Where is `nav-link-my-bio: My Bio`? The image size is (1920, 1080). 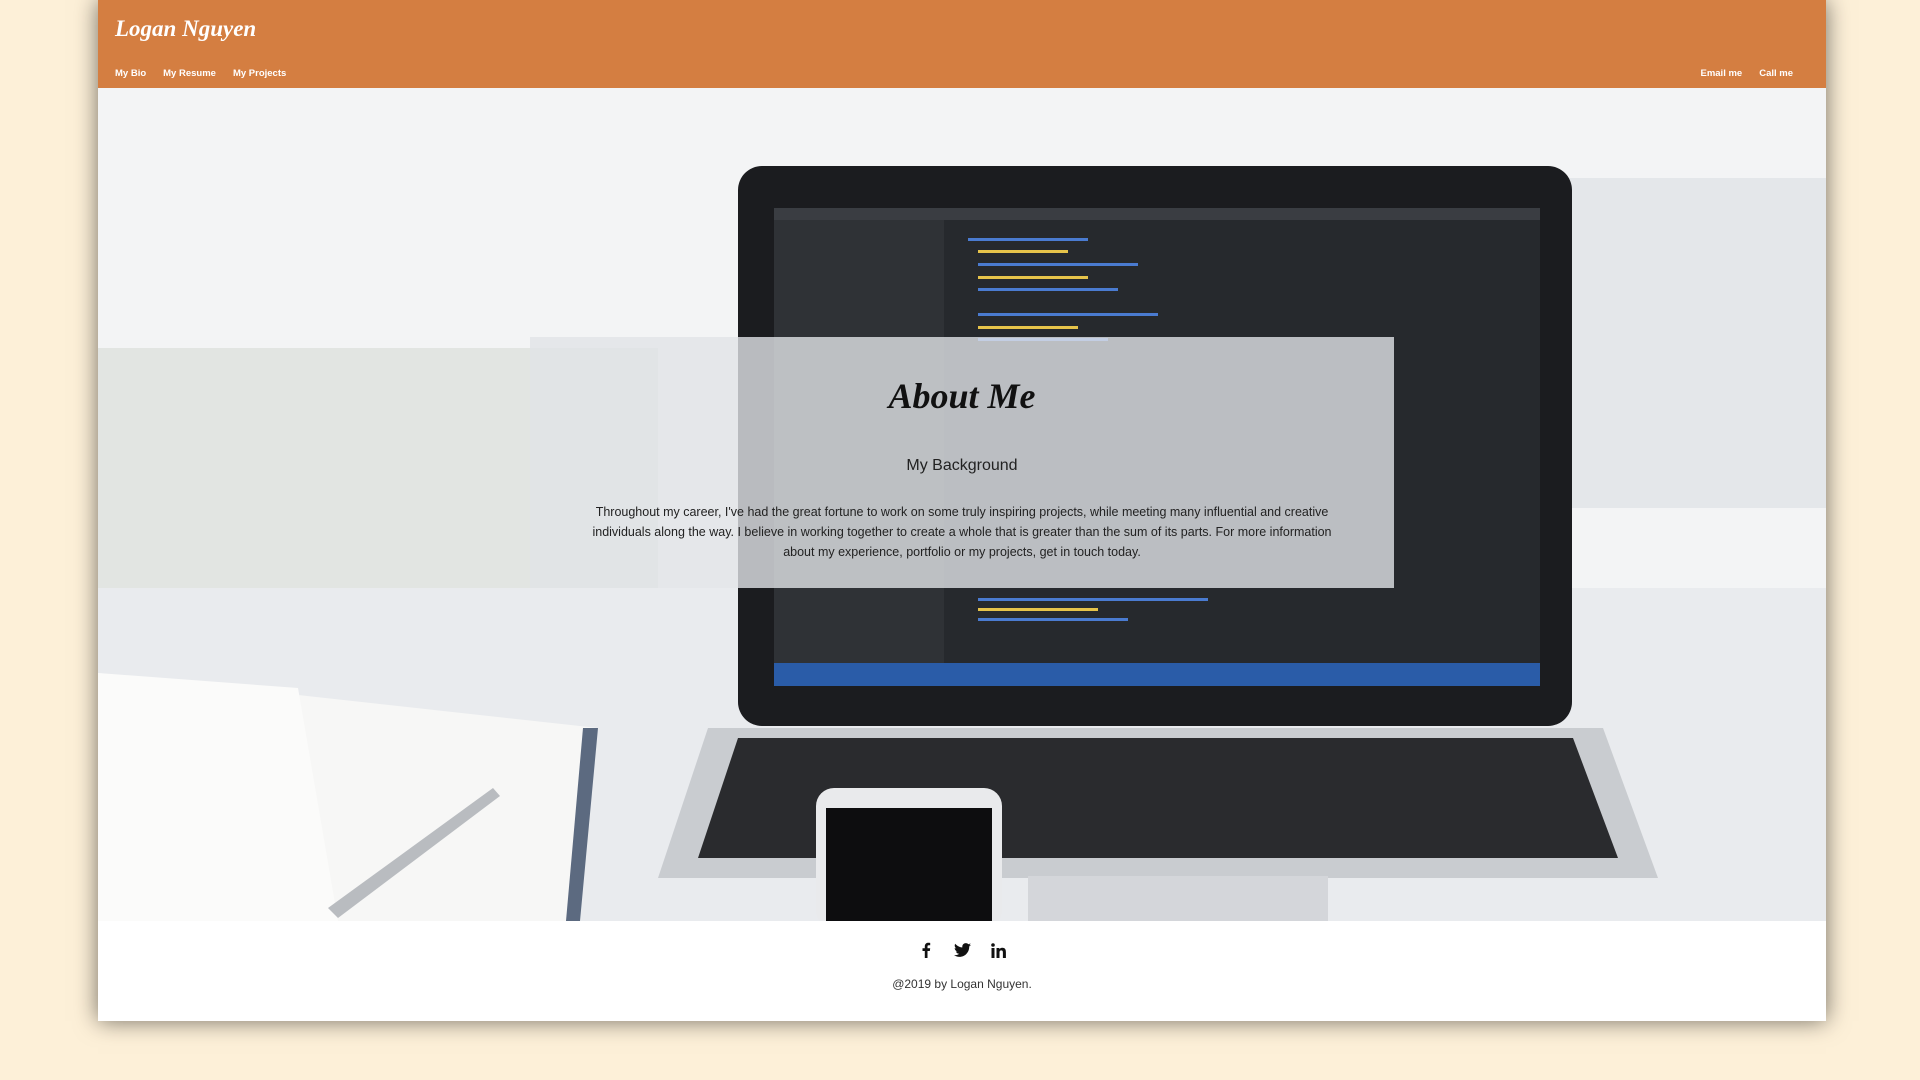
nav-link-my-bio: My Bio is located at coordinates (130, 73).